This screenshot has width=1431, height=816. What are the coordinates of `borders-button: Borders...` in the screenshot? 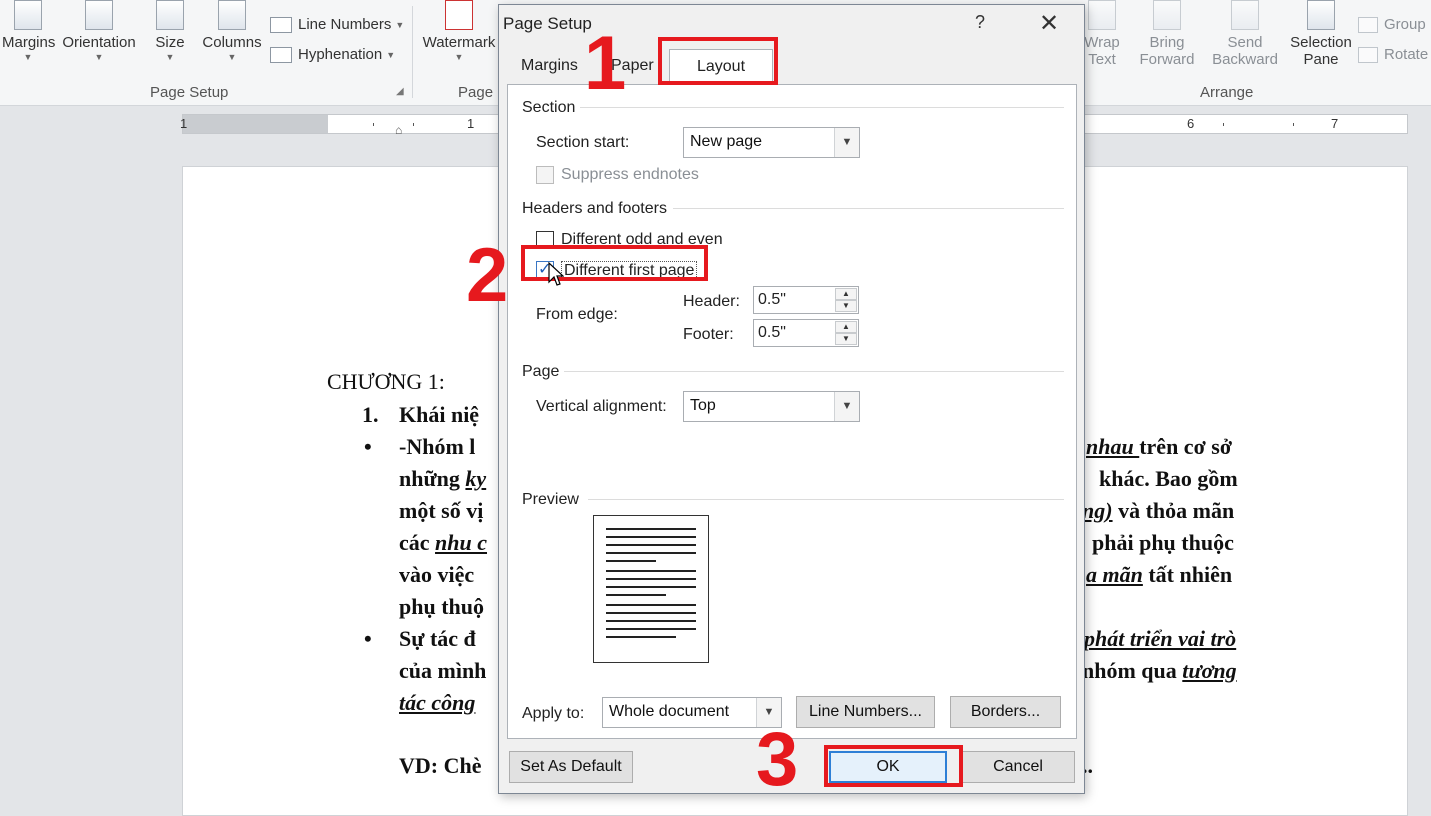 It's located at (1005, 712).